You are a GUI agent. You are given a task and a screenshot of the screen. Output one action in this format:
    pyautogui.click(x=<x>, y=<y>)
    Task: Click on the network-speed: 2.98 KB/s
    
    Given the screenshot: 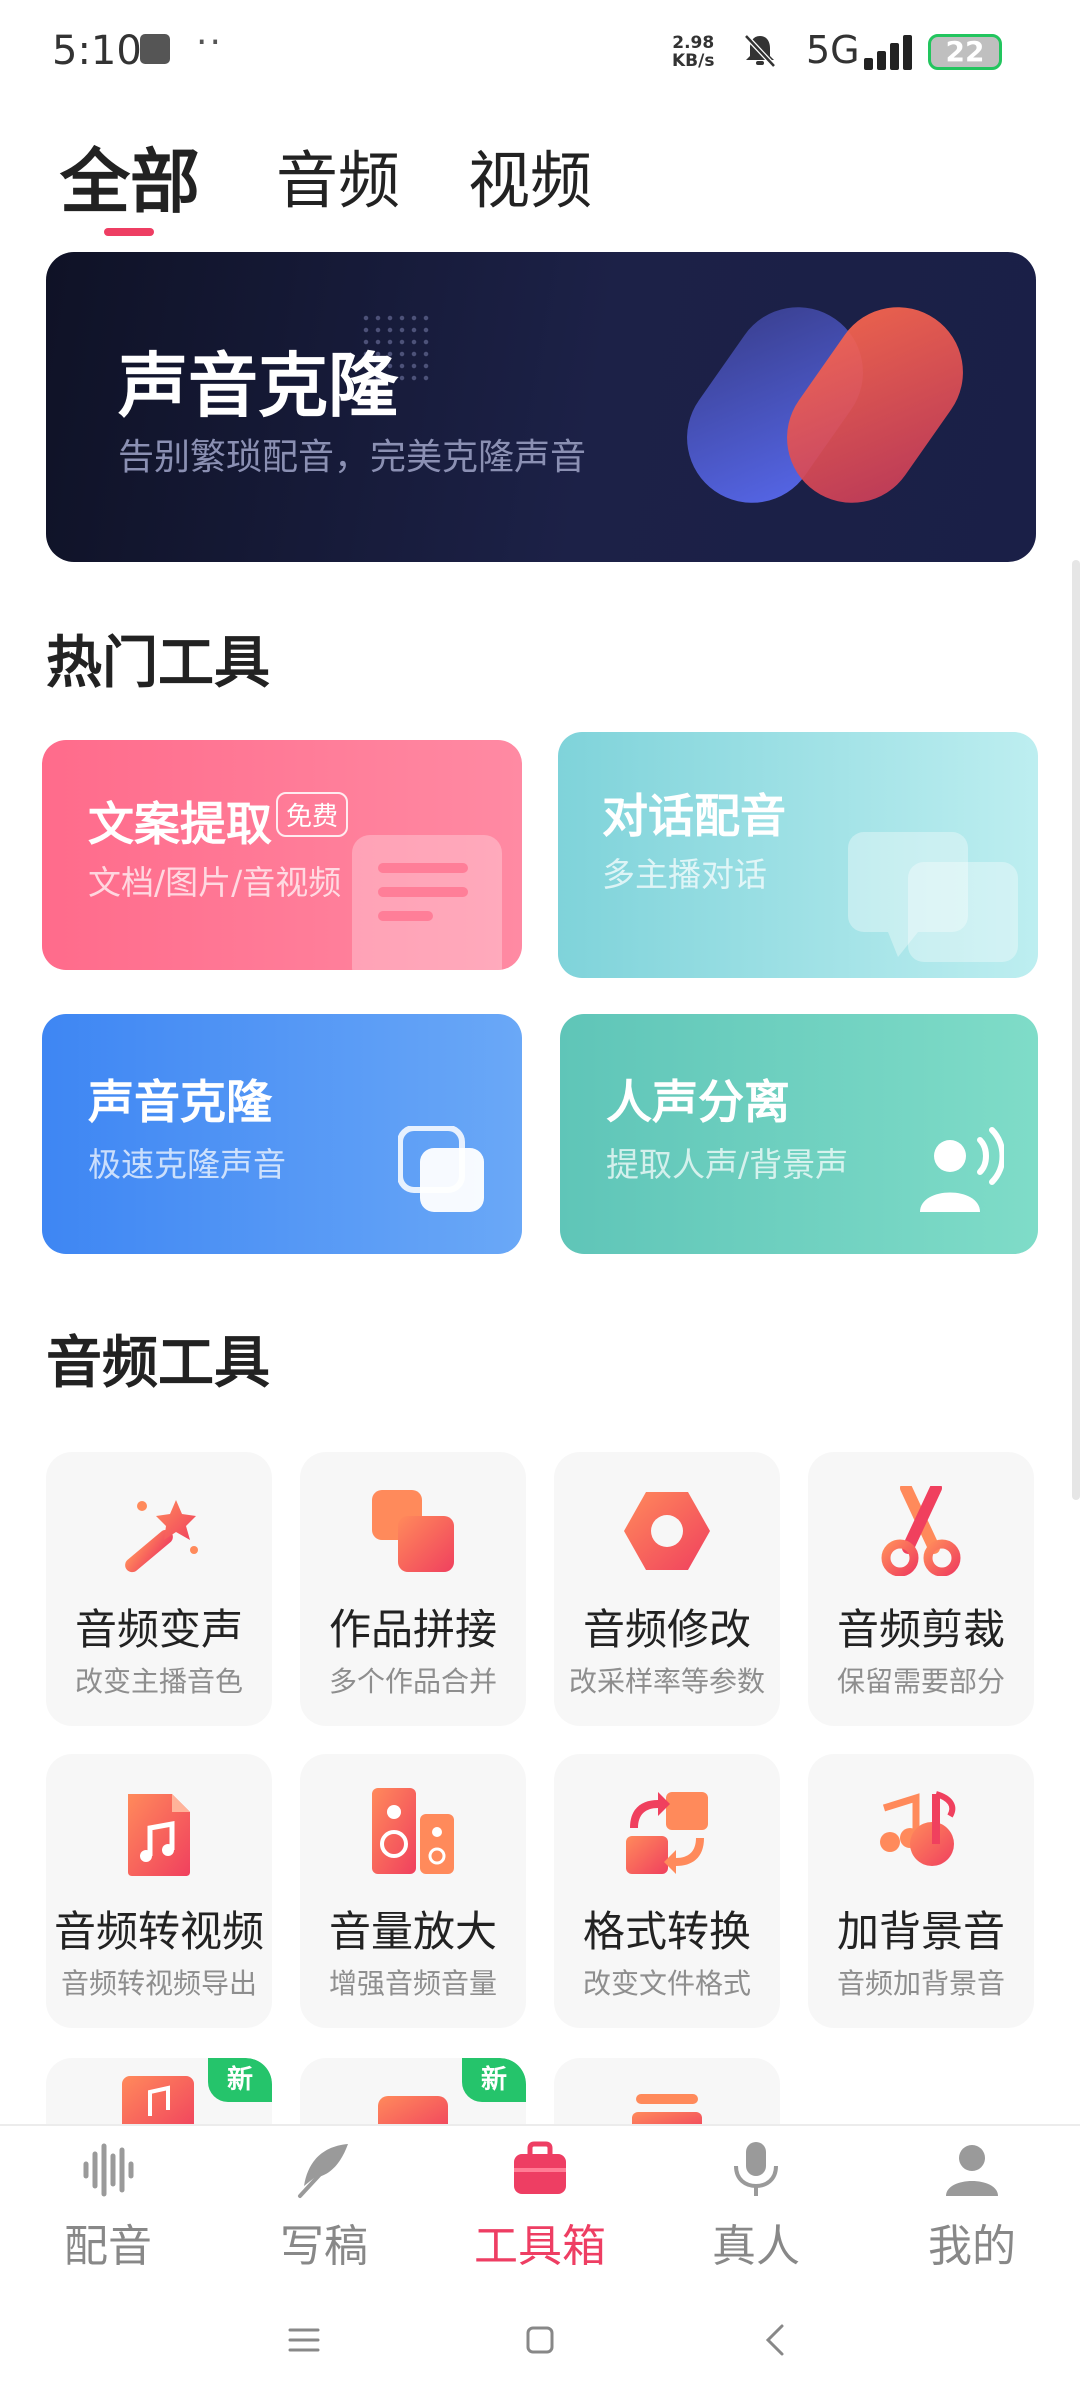 What is the action you would take?
    pyautogui.click(x=693, y=52)
    